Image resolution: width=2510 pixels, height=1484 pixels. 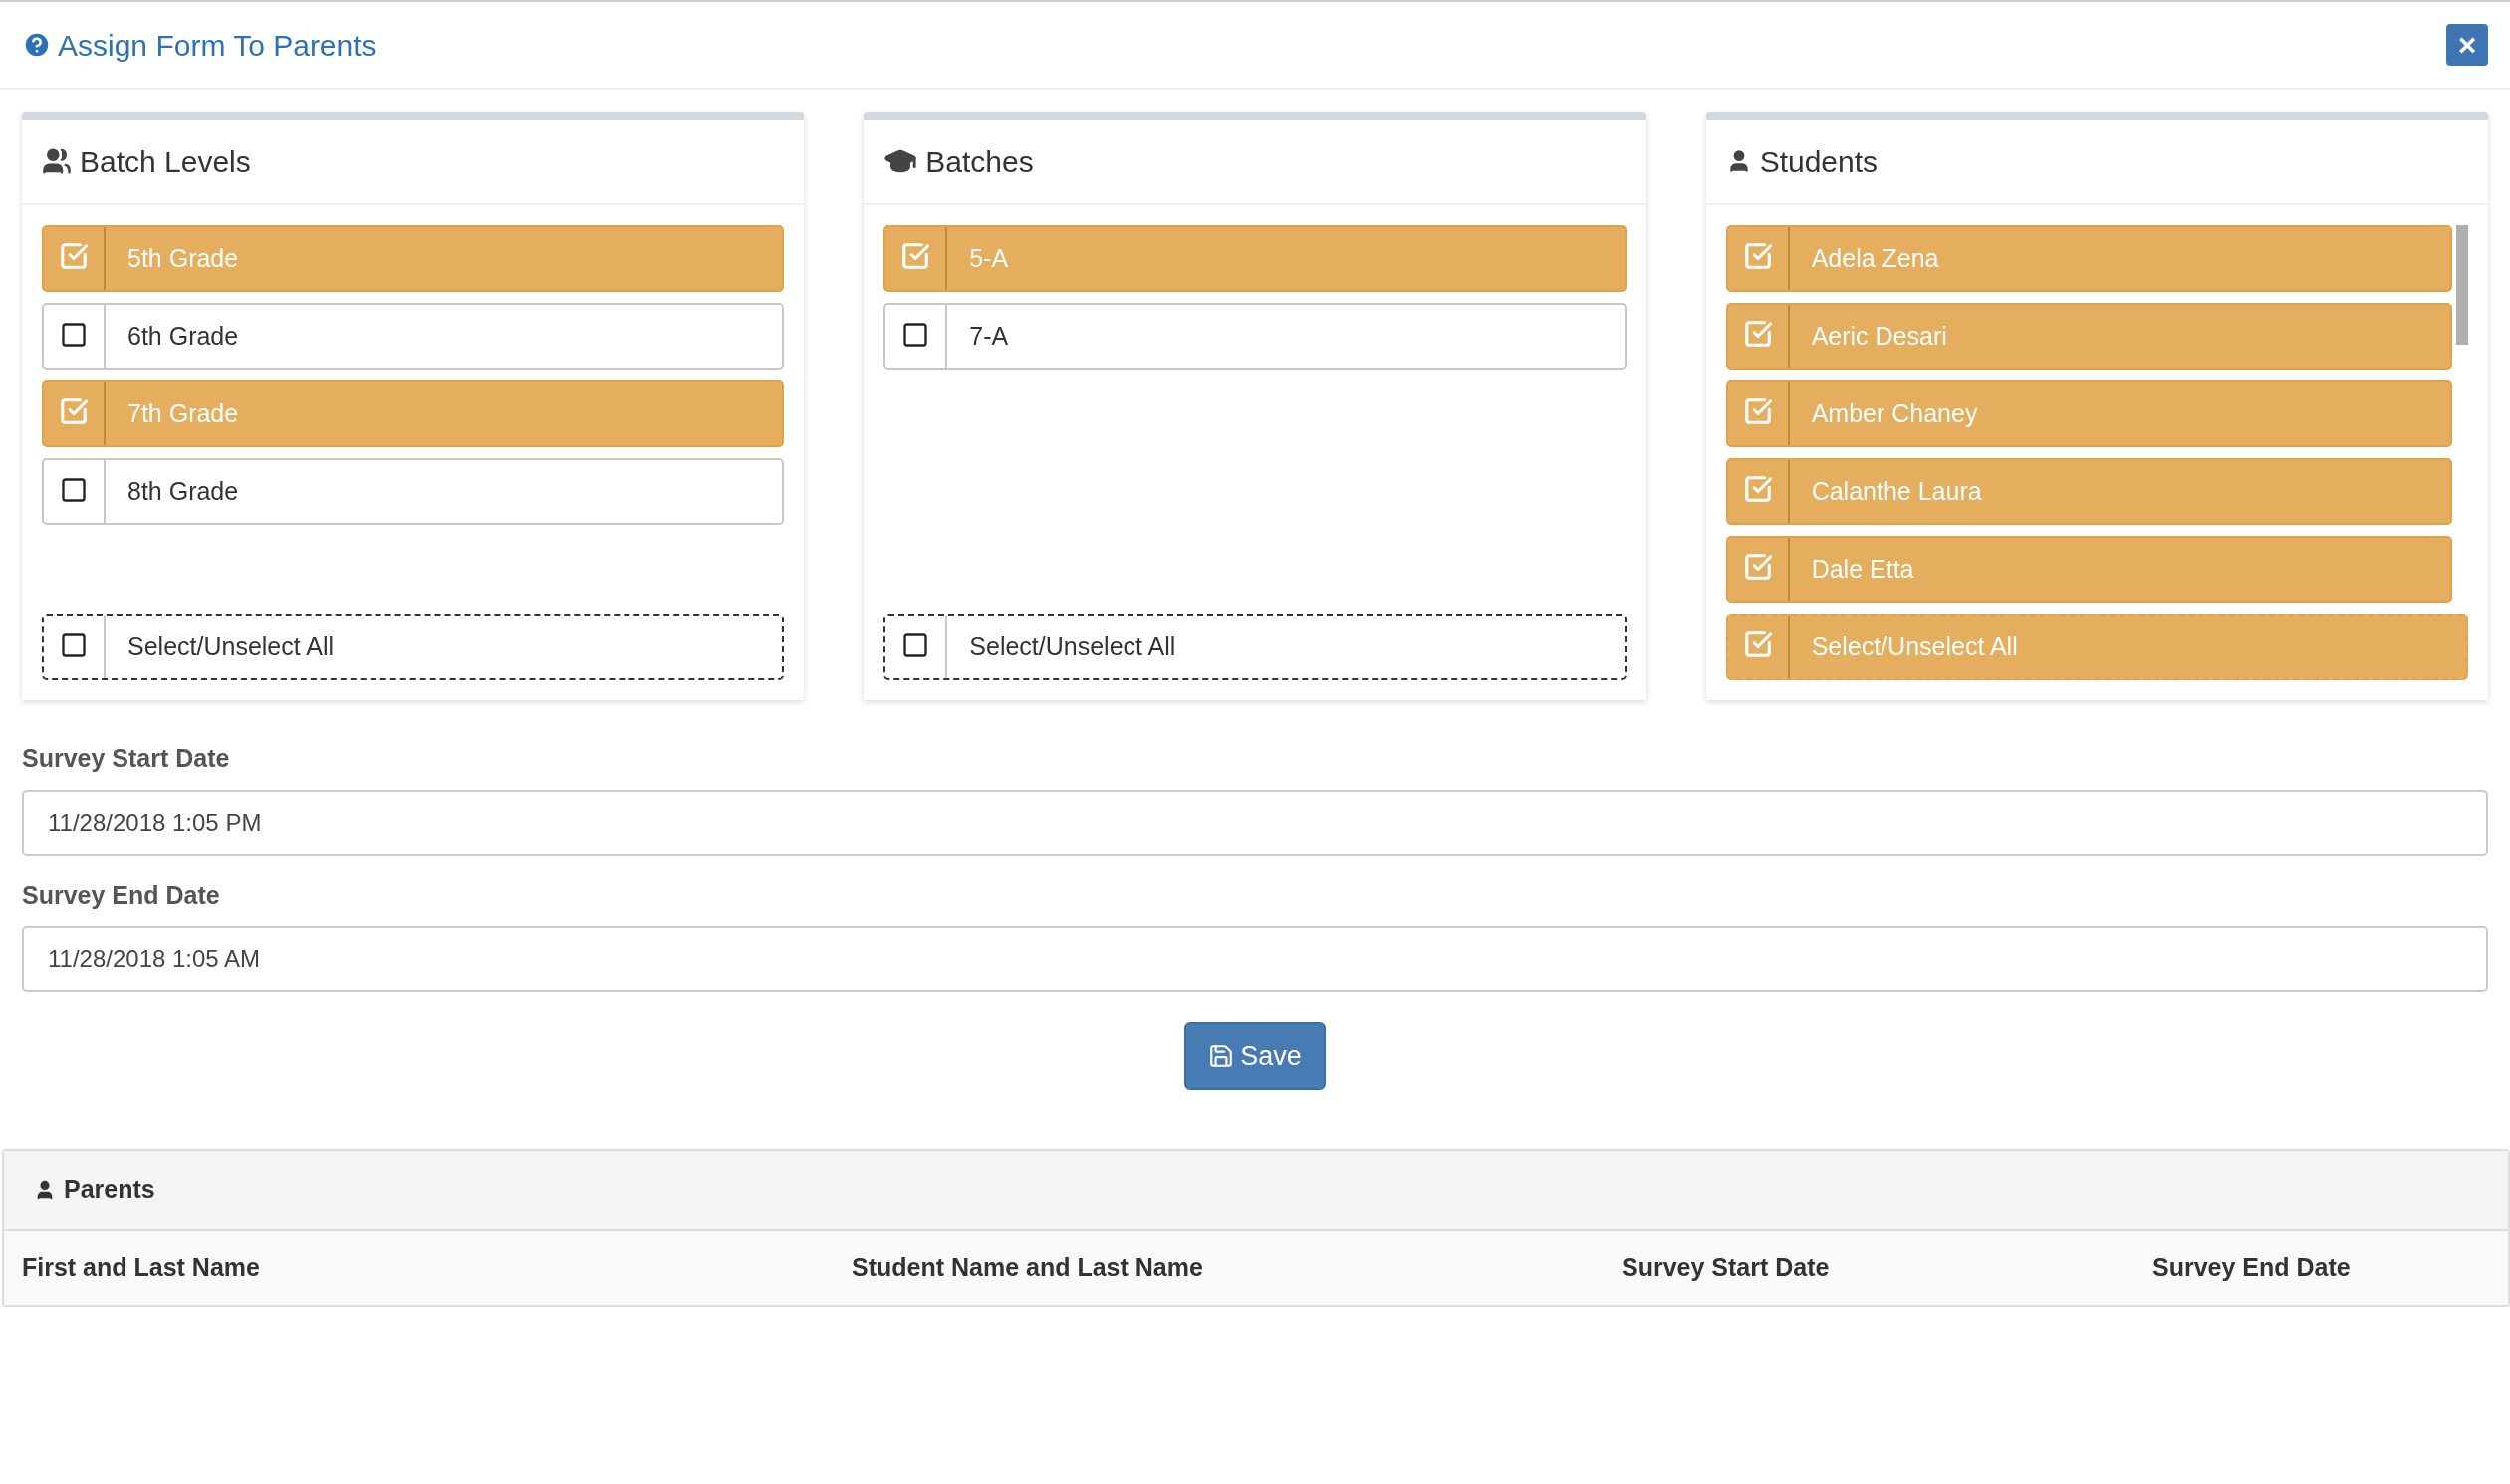 What do you see at coordinates (2467, 45) in the screenshot?
I see `close-button: ×` at bounding box center [2467, 45].